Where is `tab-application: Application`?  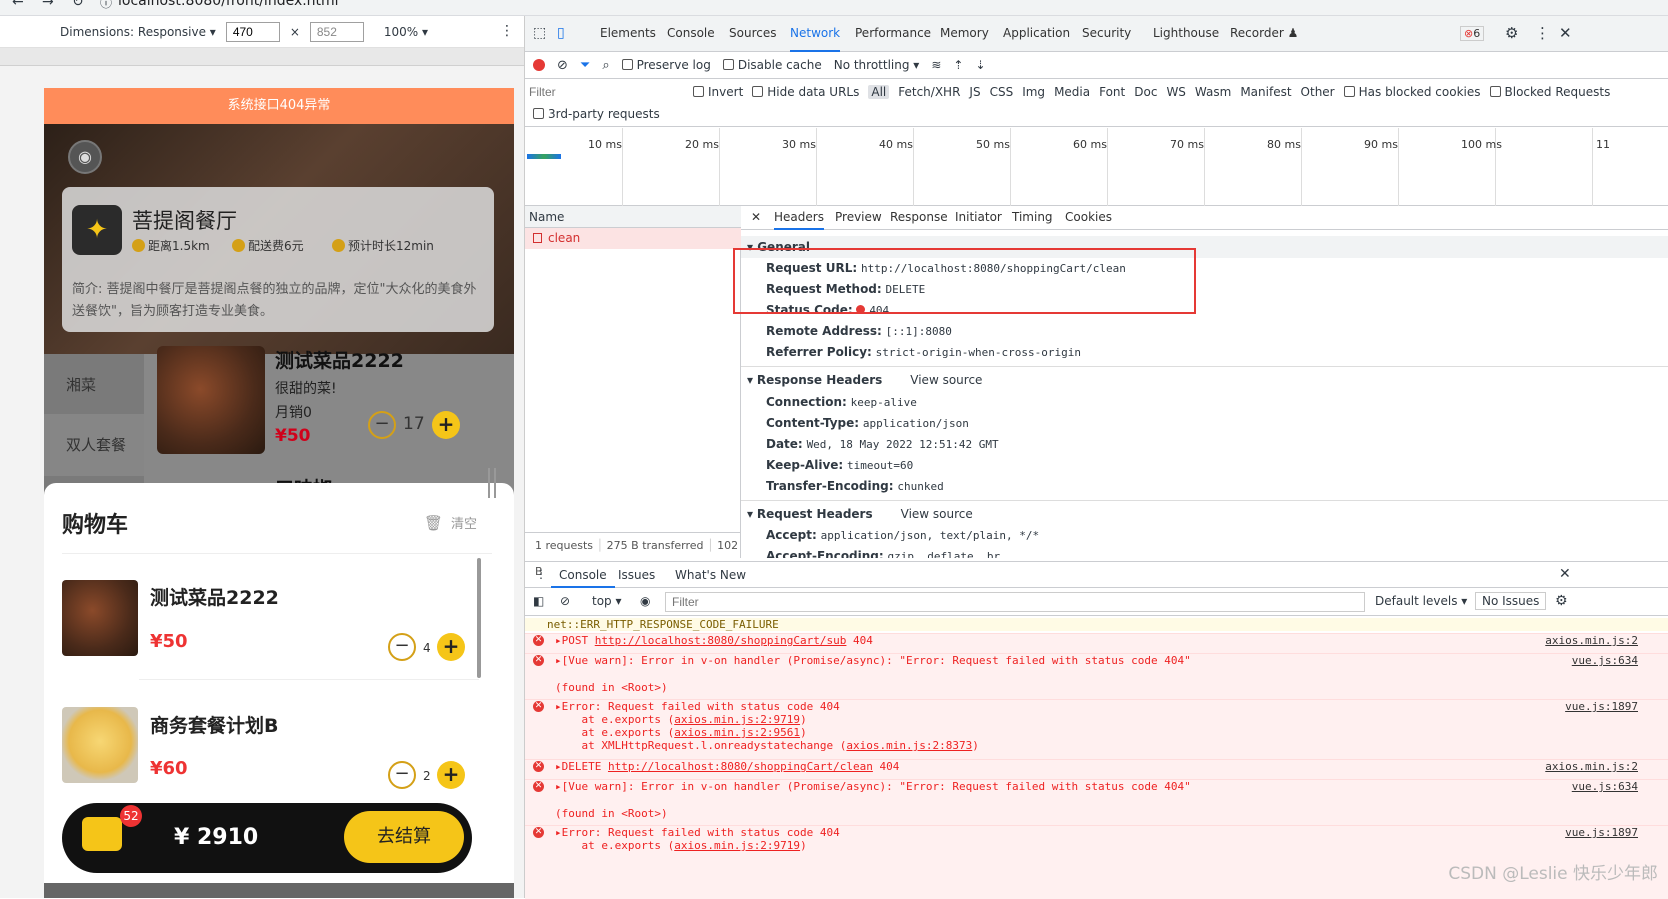
tab-application: Application is located at coordinates (1036, 34).